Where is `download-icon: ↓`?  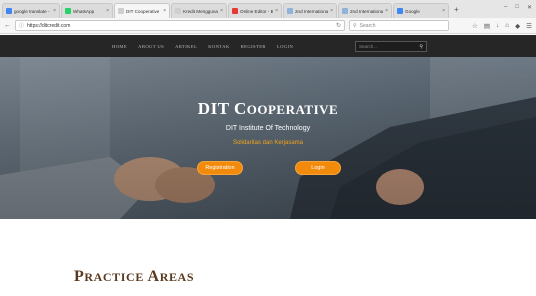
download-icon: ↓ is located at coordinates (497, 26).